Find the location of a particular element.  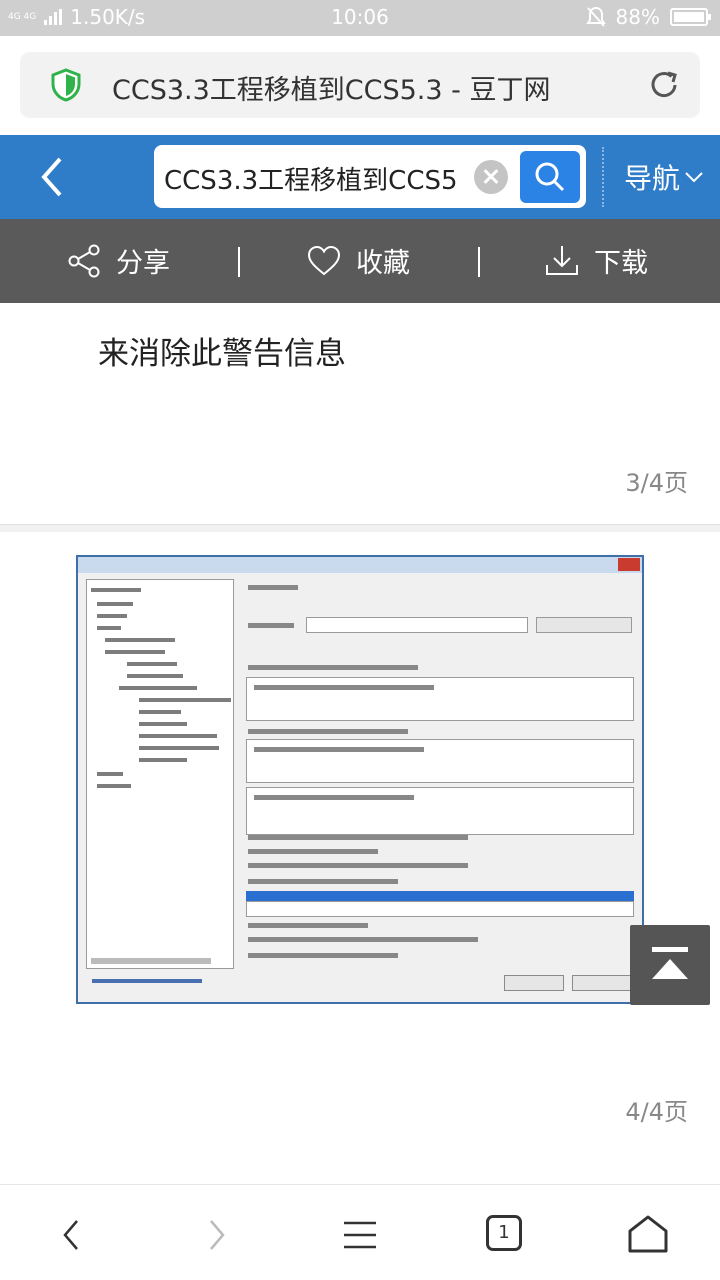

search-header: CCS3.3工程移植到CCS5 导航 is located at coordinates (360, 177).